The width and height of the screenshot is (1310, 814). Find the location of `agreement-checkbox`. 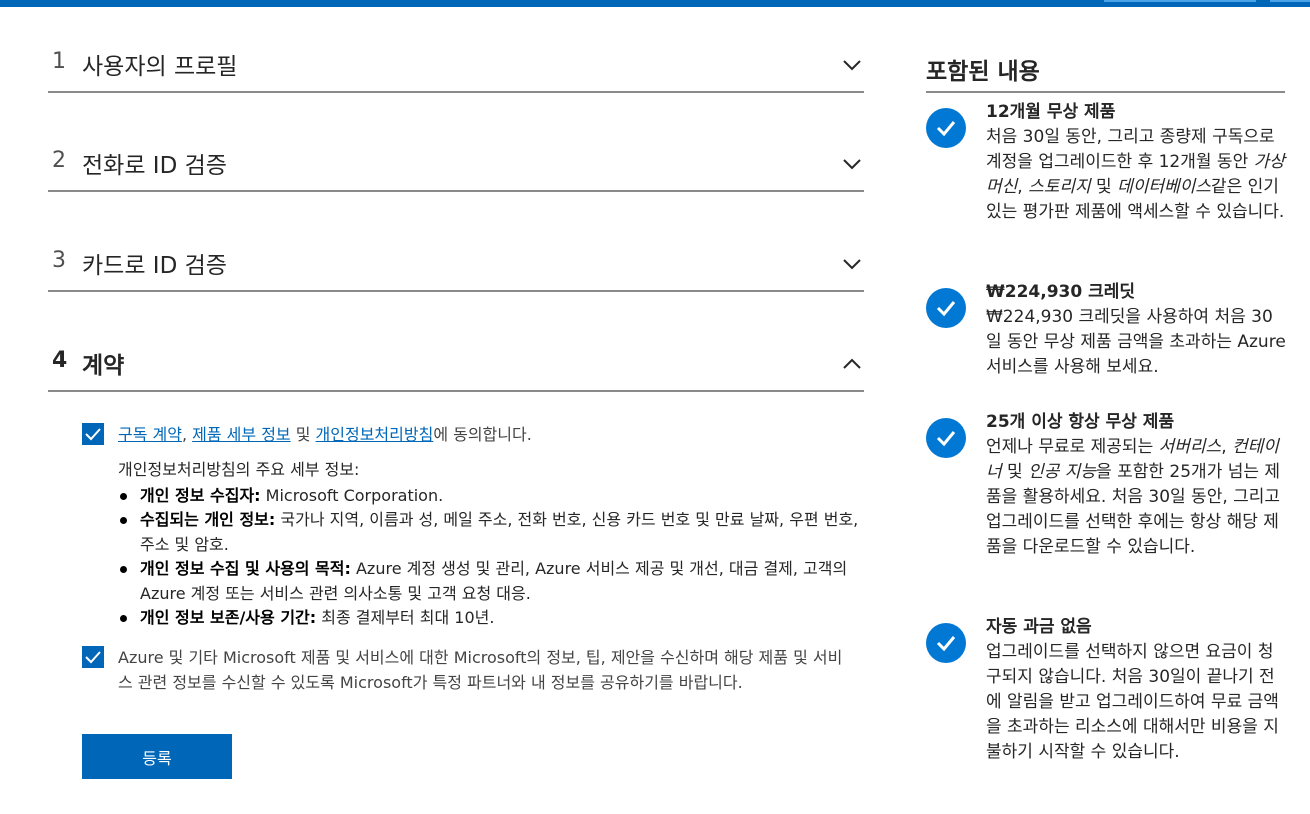

agreement-checkbox is located at coordinates (93, 434).